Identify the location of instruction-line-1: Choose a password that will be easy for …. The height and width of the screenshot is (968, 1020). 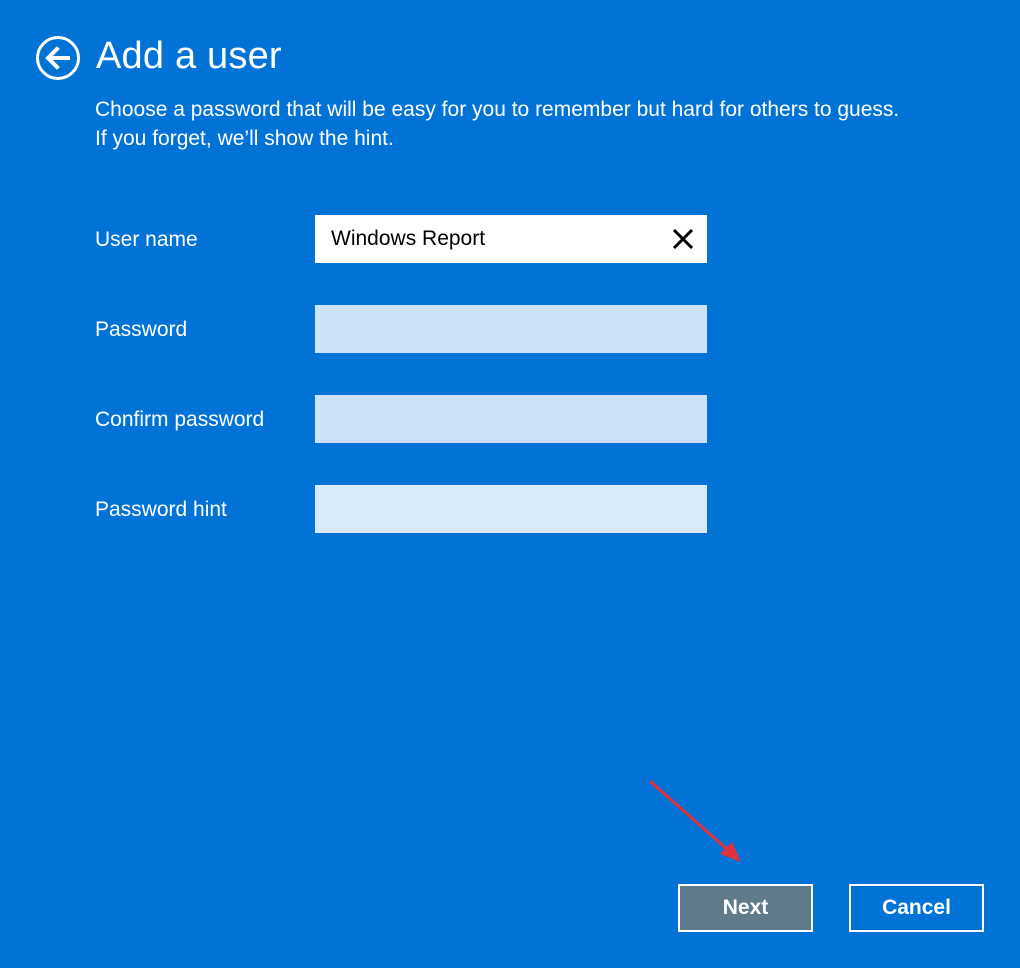
(497, 109).